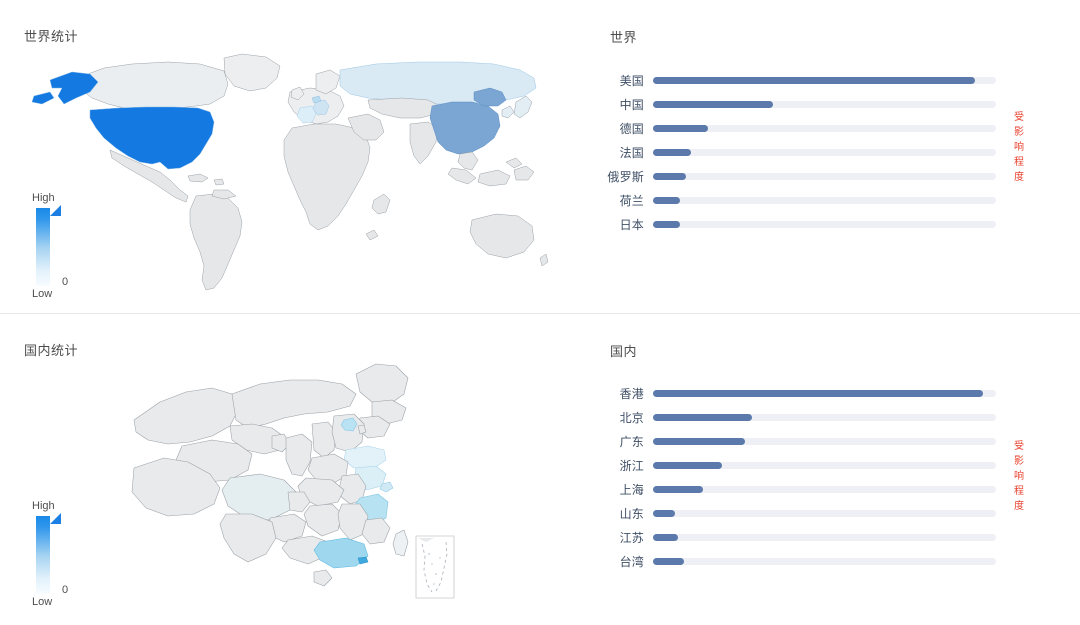 The height and width of the screenshot is (625, 1080). I want to click on bar-row: 美国, so click(805, 80).